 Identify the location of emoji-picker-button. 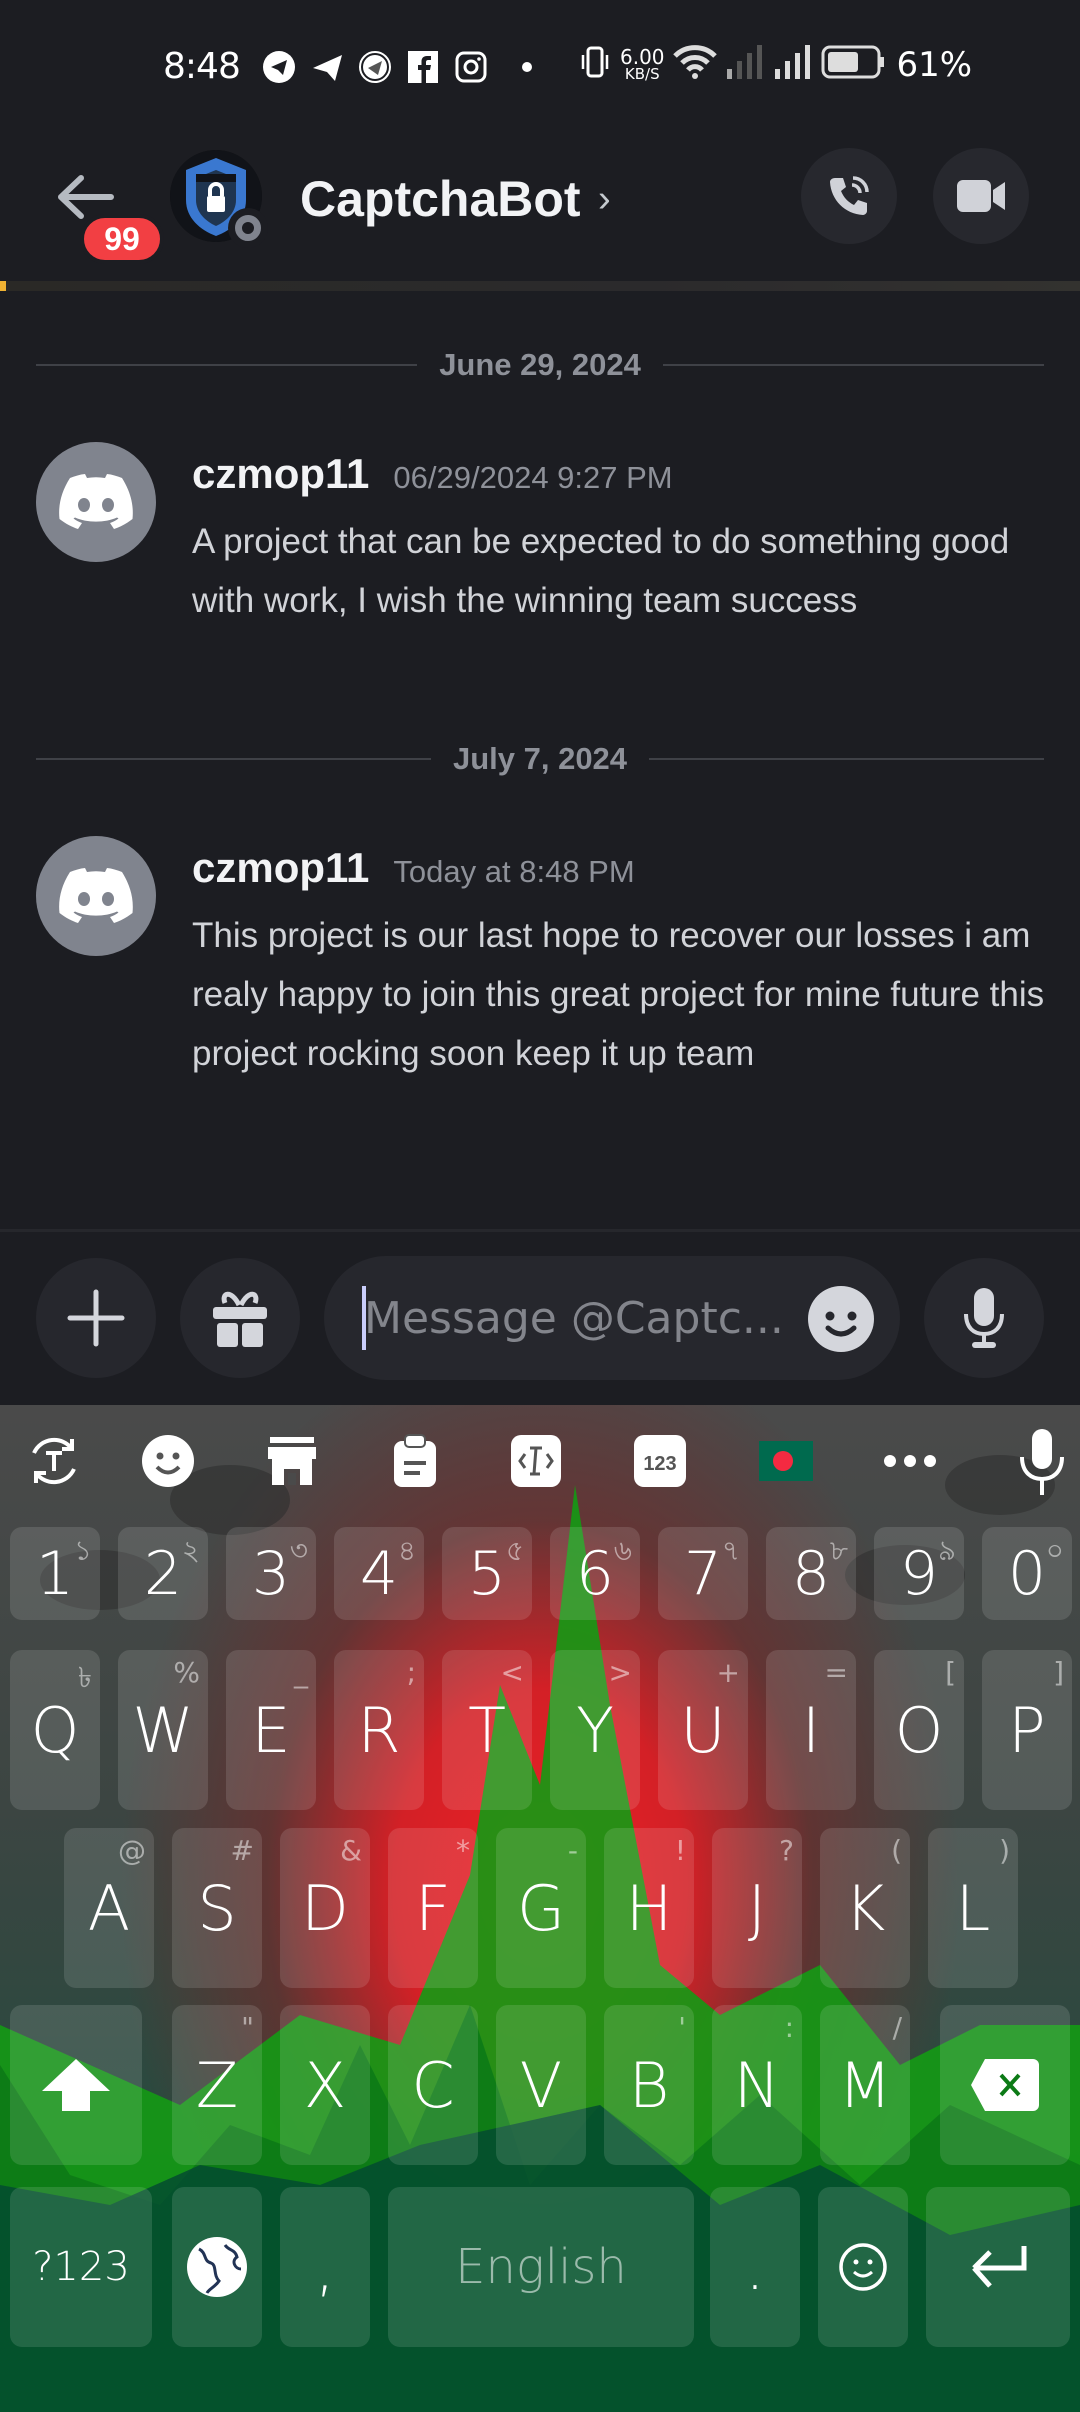
(841, 1319).